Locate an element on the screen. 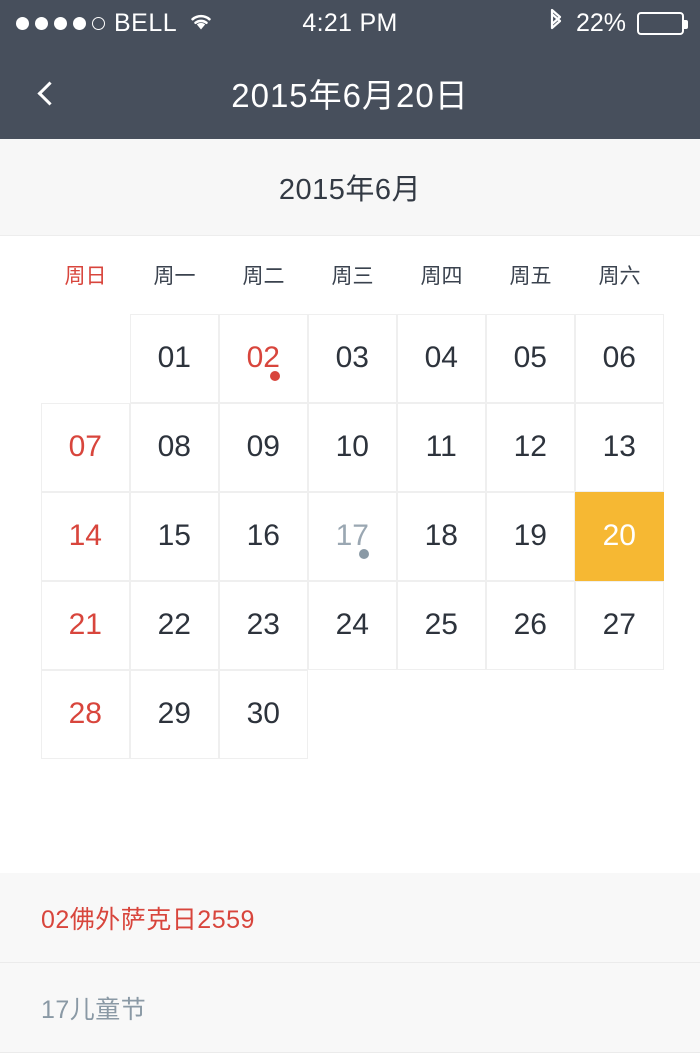  calendar-day-number: 09 is located at coordinates (263, 447).